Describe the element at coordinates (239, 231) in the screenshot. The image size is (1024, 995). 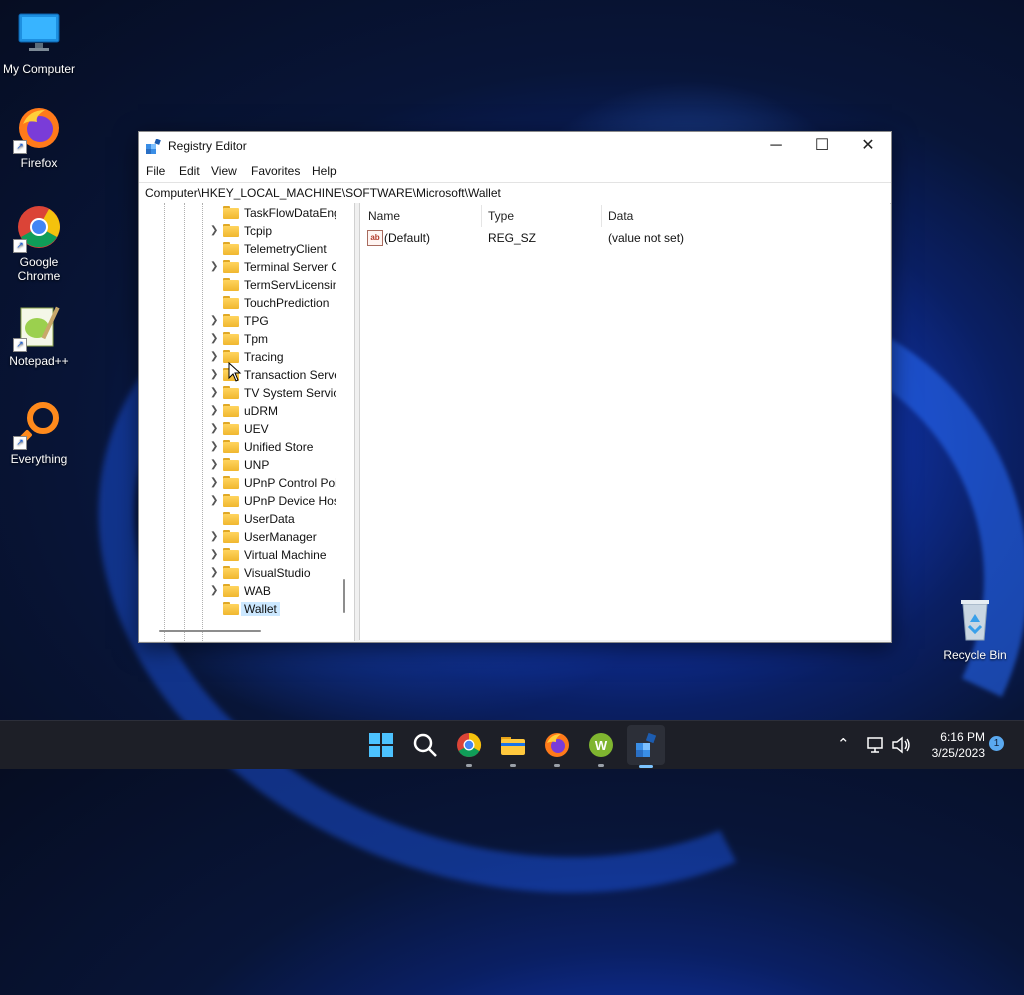
I see `tree-item: ❯ Tcpip` at that location.